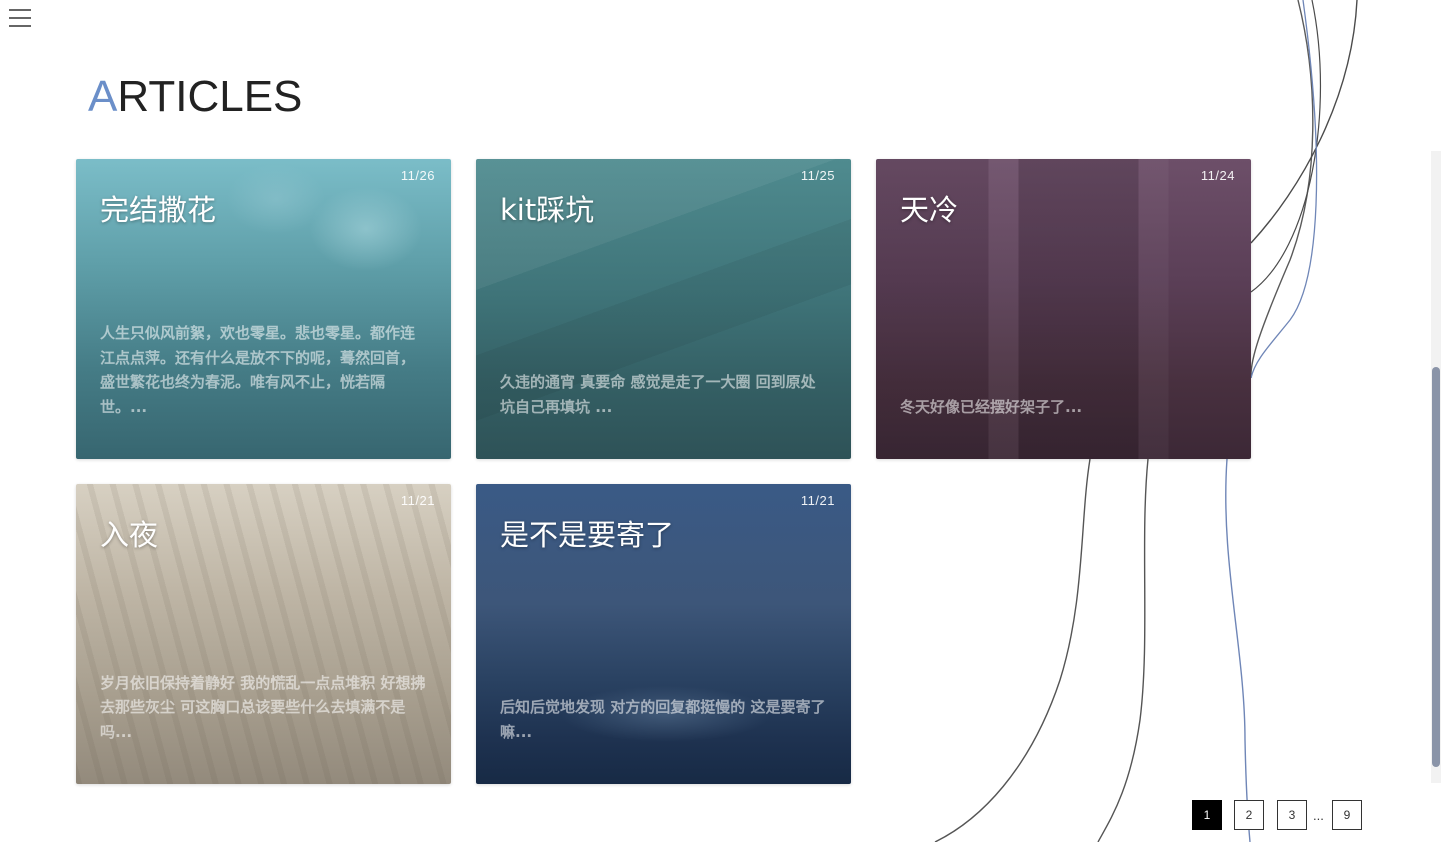 This screenshot has width=1441, height=842. What do you see at coordinates (1292, 815) in the screenshot?
I see `page-button-3: 3` at bounding box center [1292, 815].